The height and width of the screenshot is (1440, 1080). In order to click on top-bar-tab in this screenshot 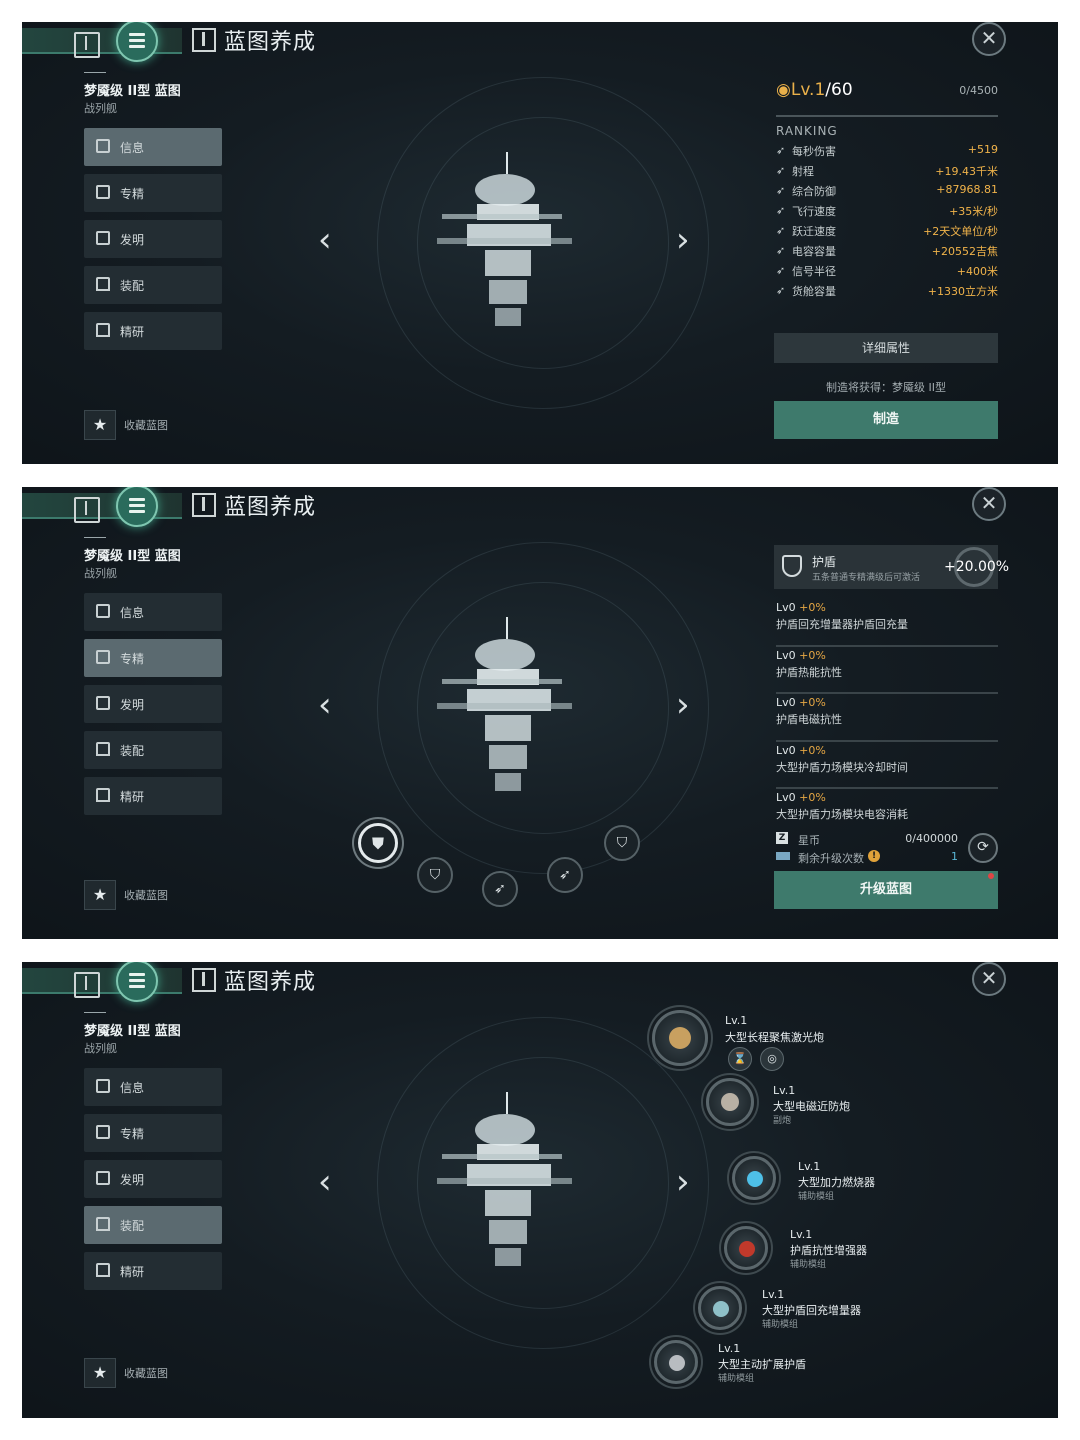, I will do `click(102, 508)`.